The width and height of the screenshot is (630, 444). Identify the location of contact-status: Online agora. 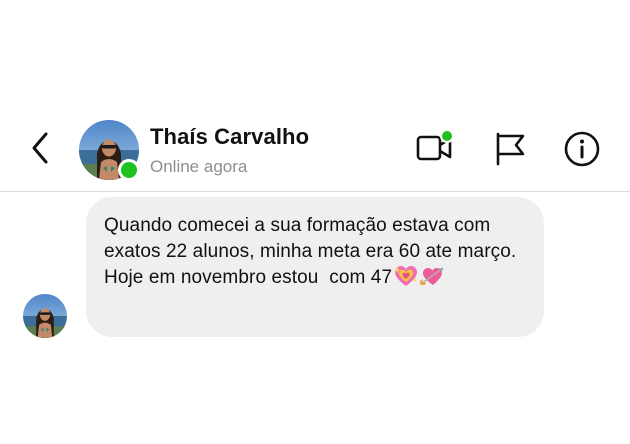
(199, 166).